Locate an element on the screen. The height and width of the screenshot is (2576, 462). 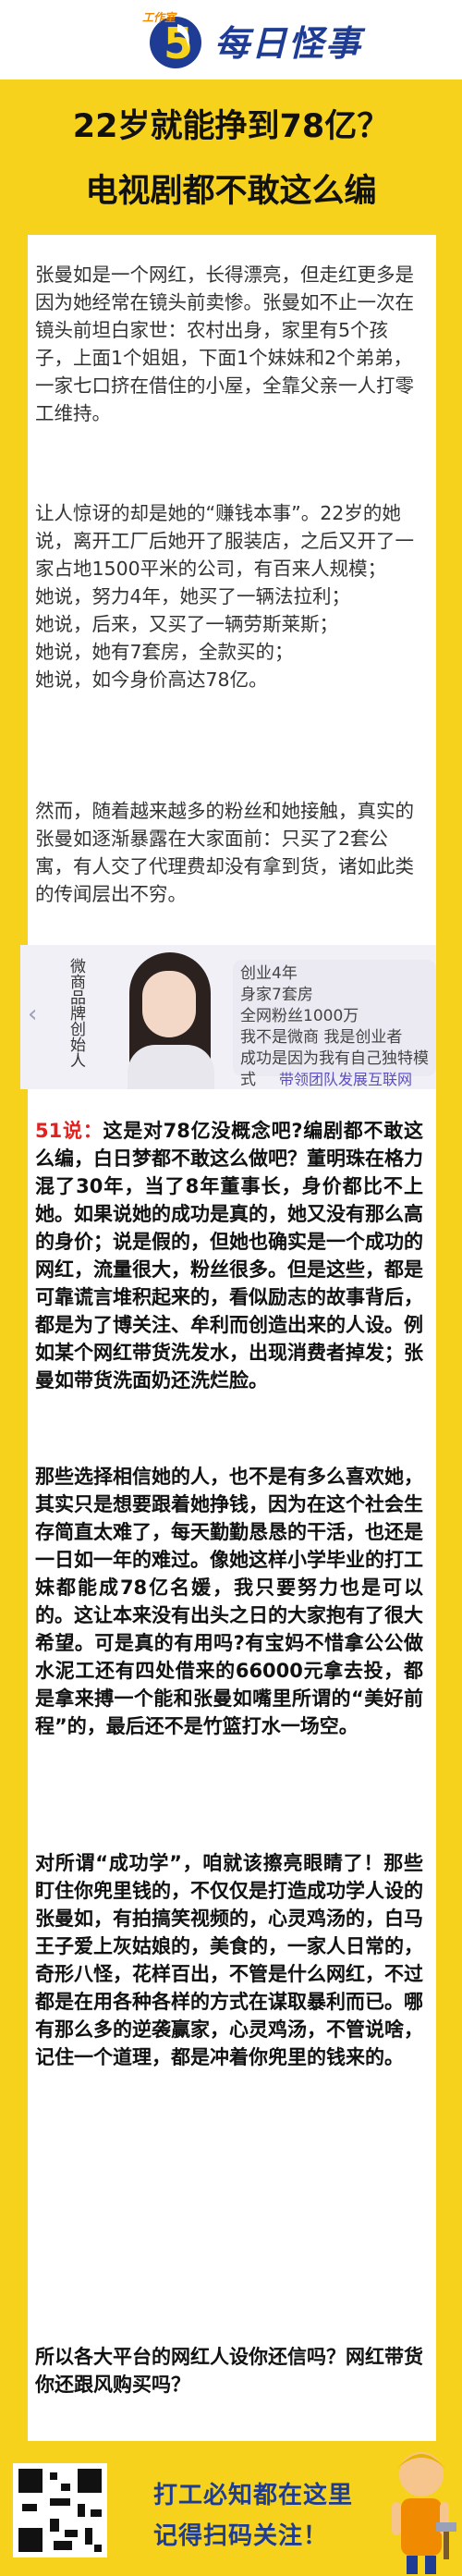
page-title-line1: 22岁就能挣到78亿？ is located at coordinates (231, 126).